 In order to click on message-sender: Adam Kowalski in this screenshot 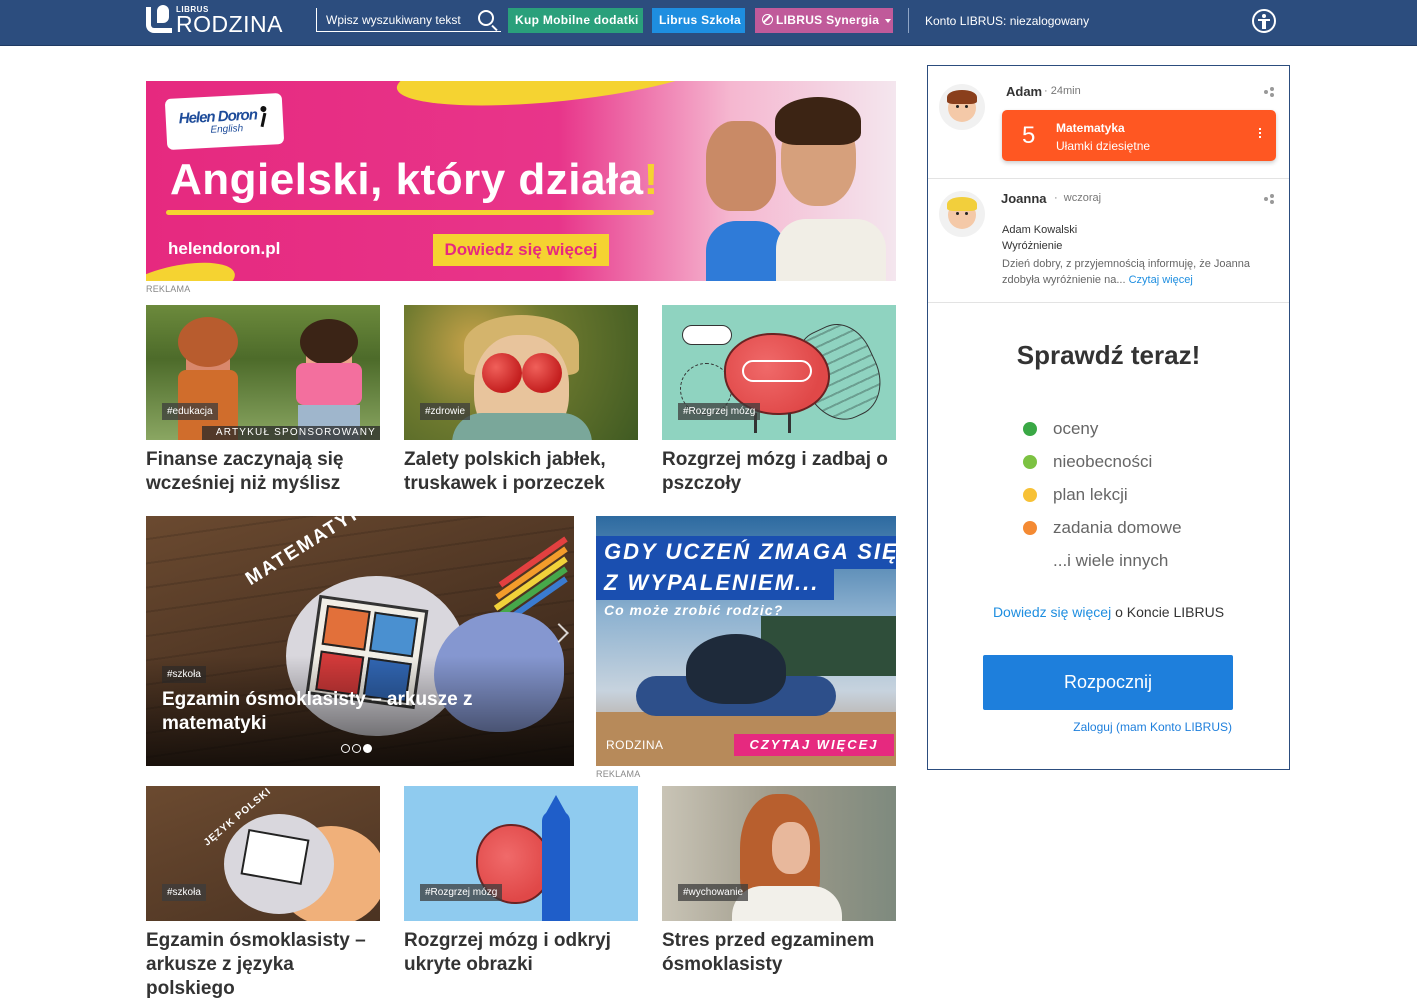, I will do `click(1040, 230)`.